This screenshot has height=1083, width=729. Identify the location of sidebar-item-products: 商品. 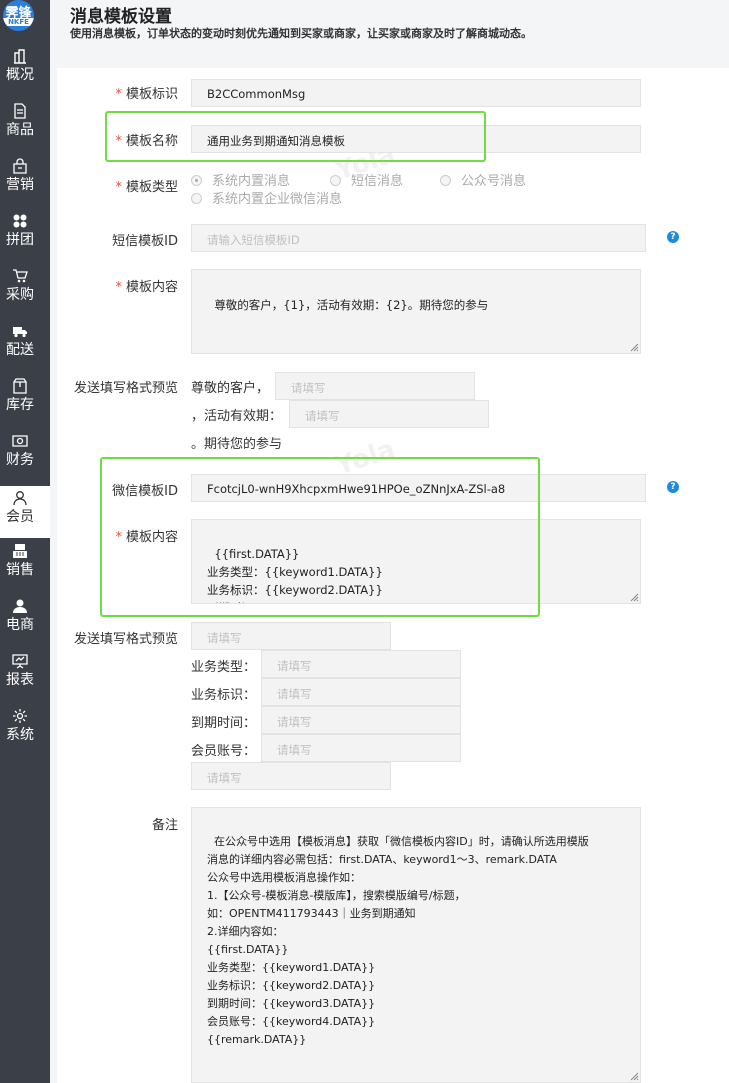
(25, 129).